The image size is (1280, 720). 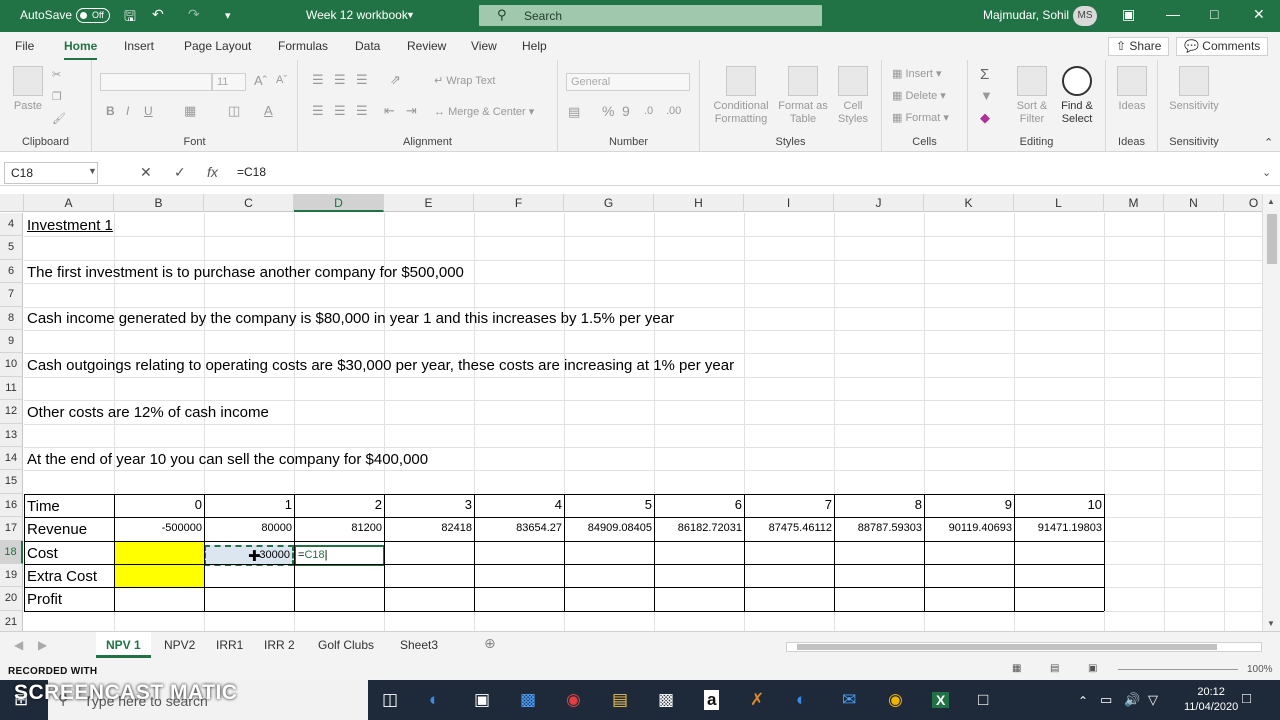 What do you see at coordinates (92, 171) in the screenshot?
I see `name-box-dropdown-icon: ▼` at bounding box center [92, 171].